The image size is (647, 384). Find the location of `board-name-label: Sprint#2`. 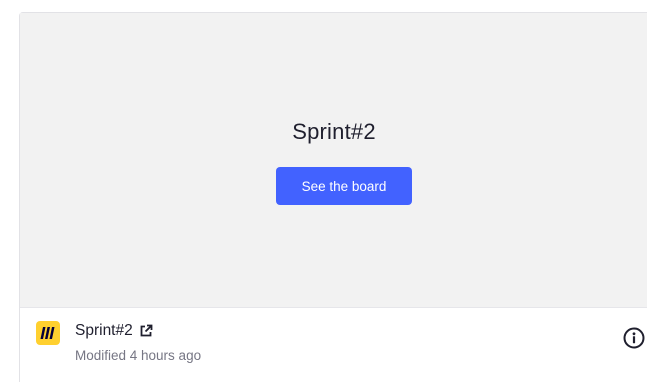

board-name-label: Sprint#2 is located at coordinates (104, 330).